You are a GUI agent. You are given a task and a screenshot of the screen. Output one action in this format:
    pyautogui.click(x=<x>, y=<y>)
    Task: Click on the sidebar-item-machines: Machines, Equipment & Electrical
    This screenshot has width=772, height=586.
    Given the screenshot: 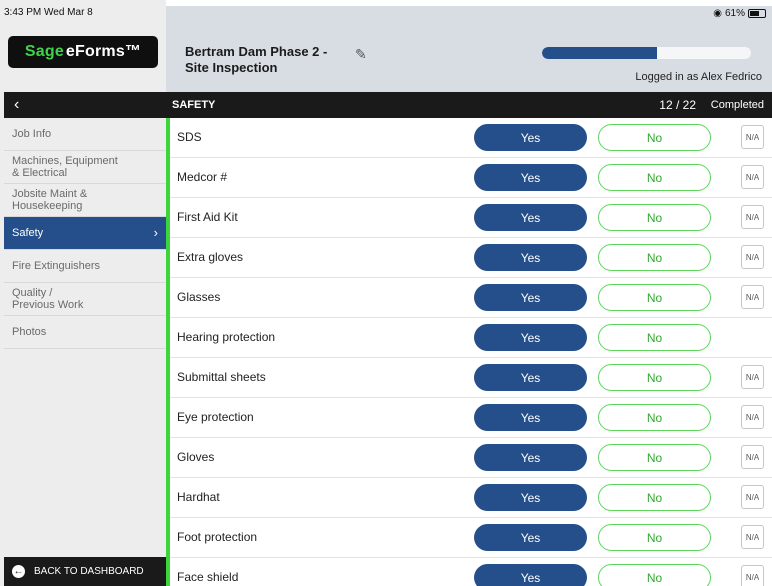 What is the action you would take?
    pyautogui.click(x=85, y=167)
    